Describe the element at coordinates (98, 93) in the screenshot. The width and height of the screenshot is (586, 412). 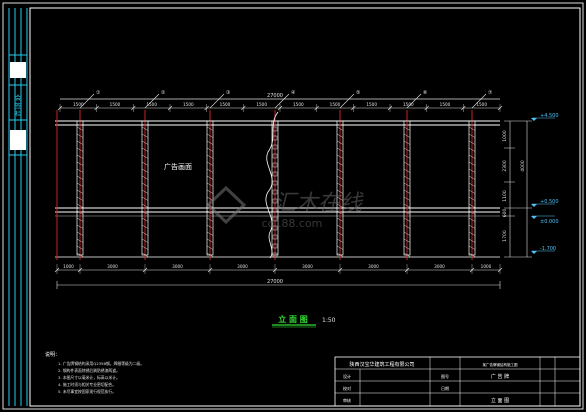
I see `axis-mark-label: ①` at that location.